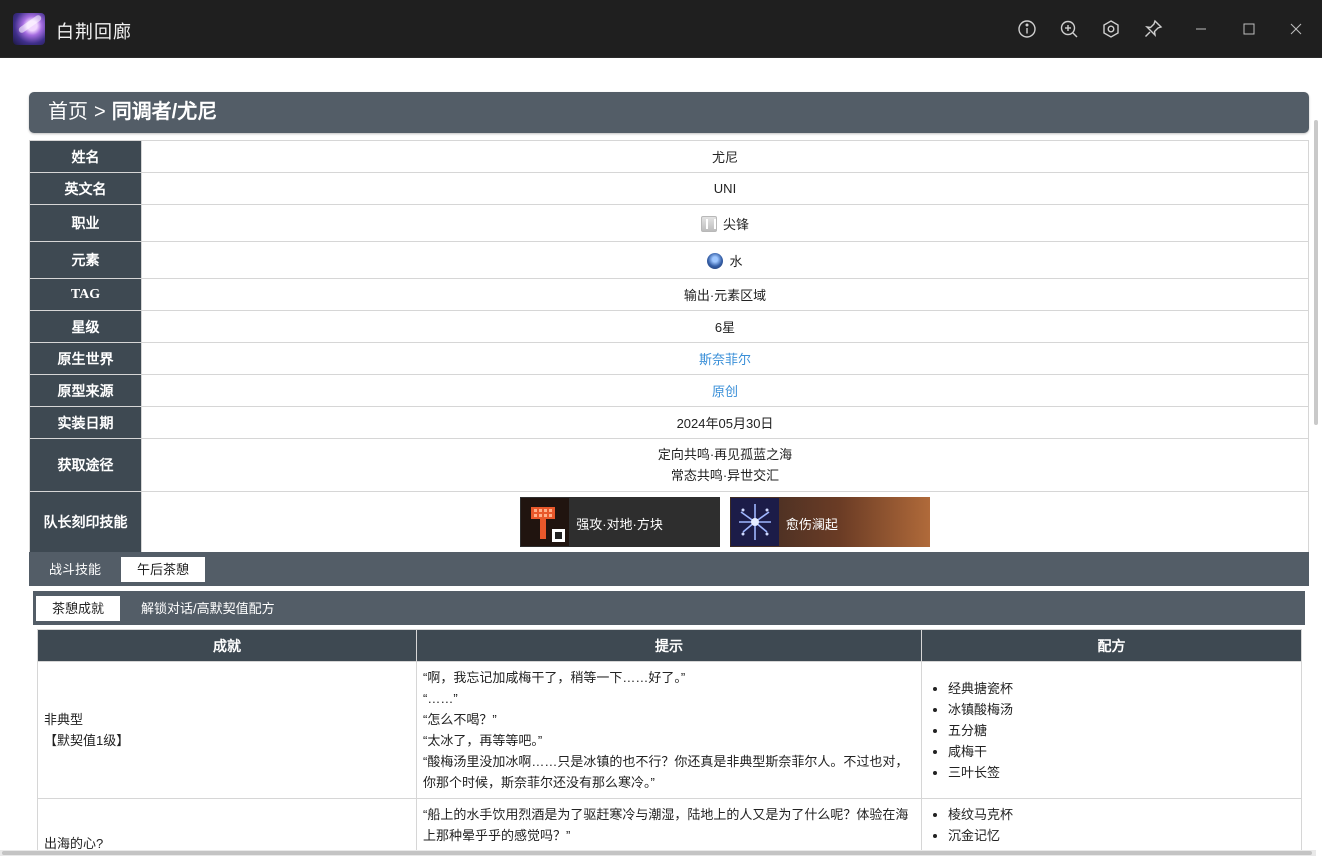  I want to click on zoom-in-icon, so click(1069, 29).